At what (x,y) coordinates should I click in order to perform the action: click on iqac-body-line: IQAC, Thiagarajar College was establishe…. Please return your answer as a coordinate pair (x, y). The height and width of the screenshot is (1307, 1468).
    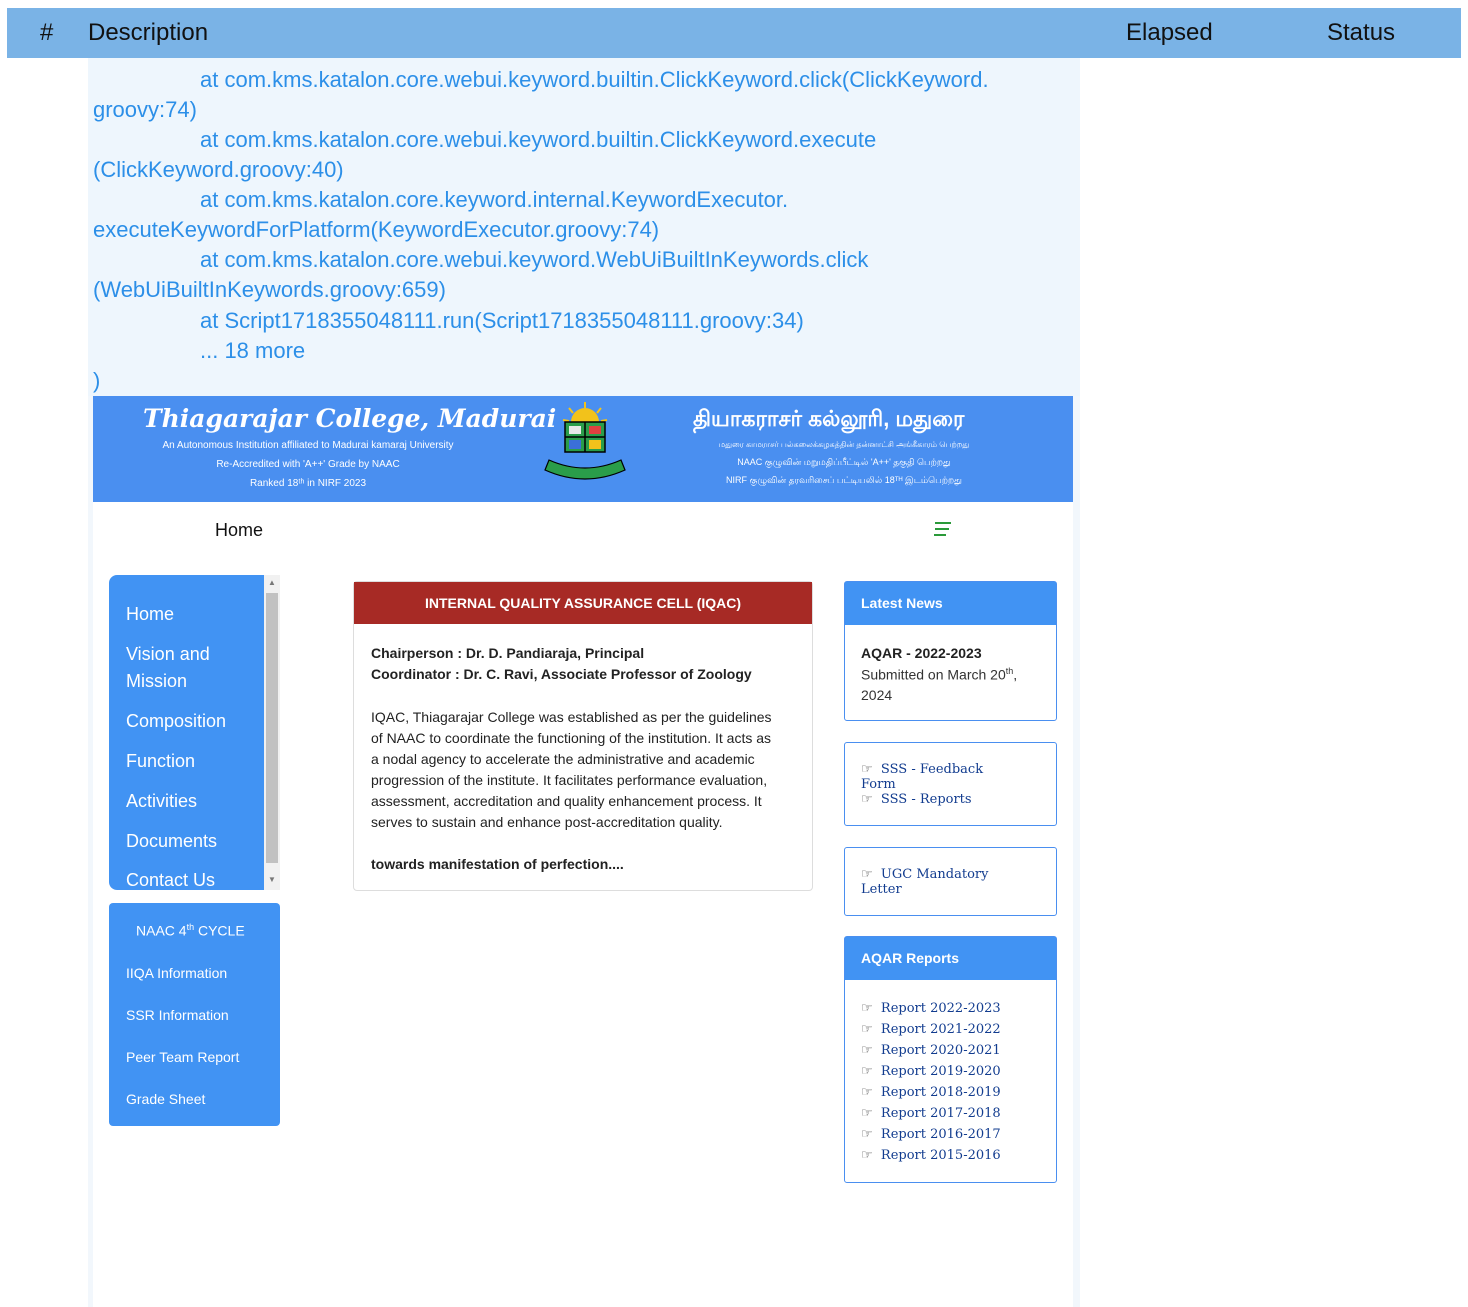
    Looking at the image, I should click on (571, 717).